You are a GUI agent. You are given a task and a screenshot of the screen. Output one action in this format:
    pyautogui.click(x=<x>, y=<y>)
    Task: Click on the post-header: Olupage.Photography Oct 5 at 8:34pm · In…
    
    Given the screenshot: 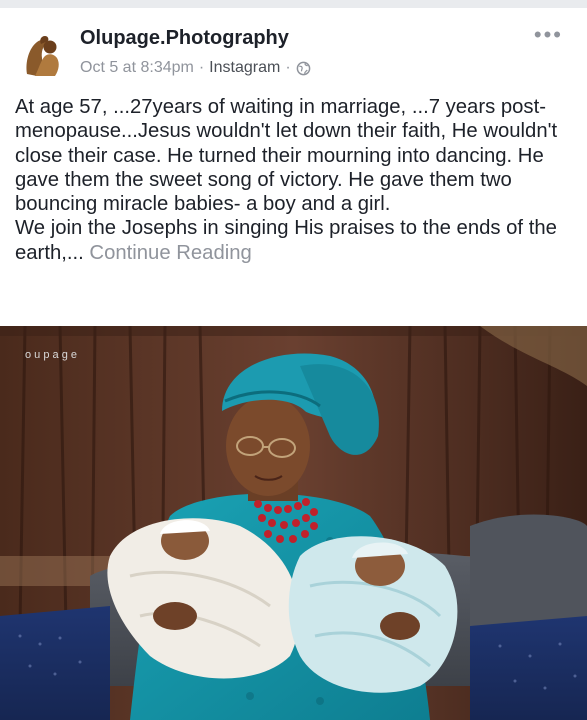 What is the action you would take?
    pyautogui.click(x=293, y=49)
    